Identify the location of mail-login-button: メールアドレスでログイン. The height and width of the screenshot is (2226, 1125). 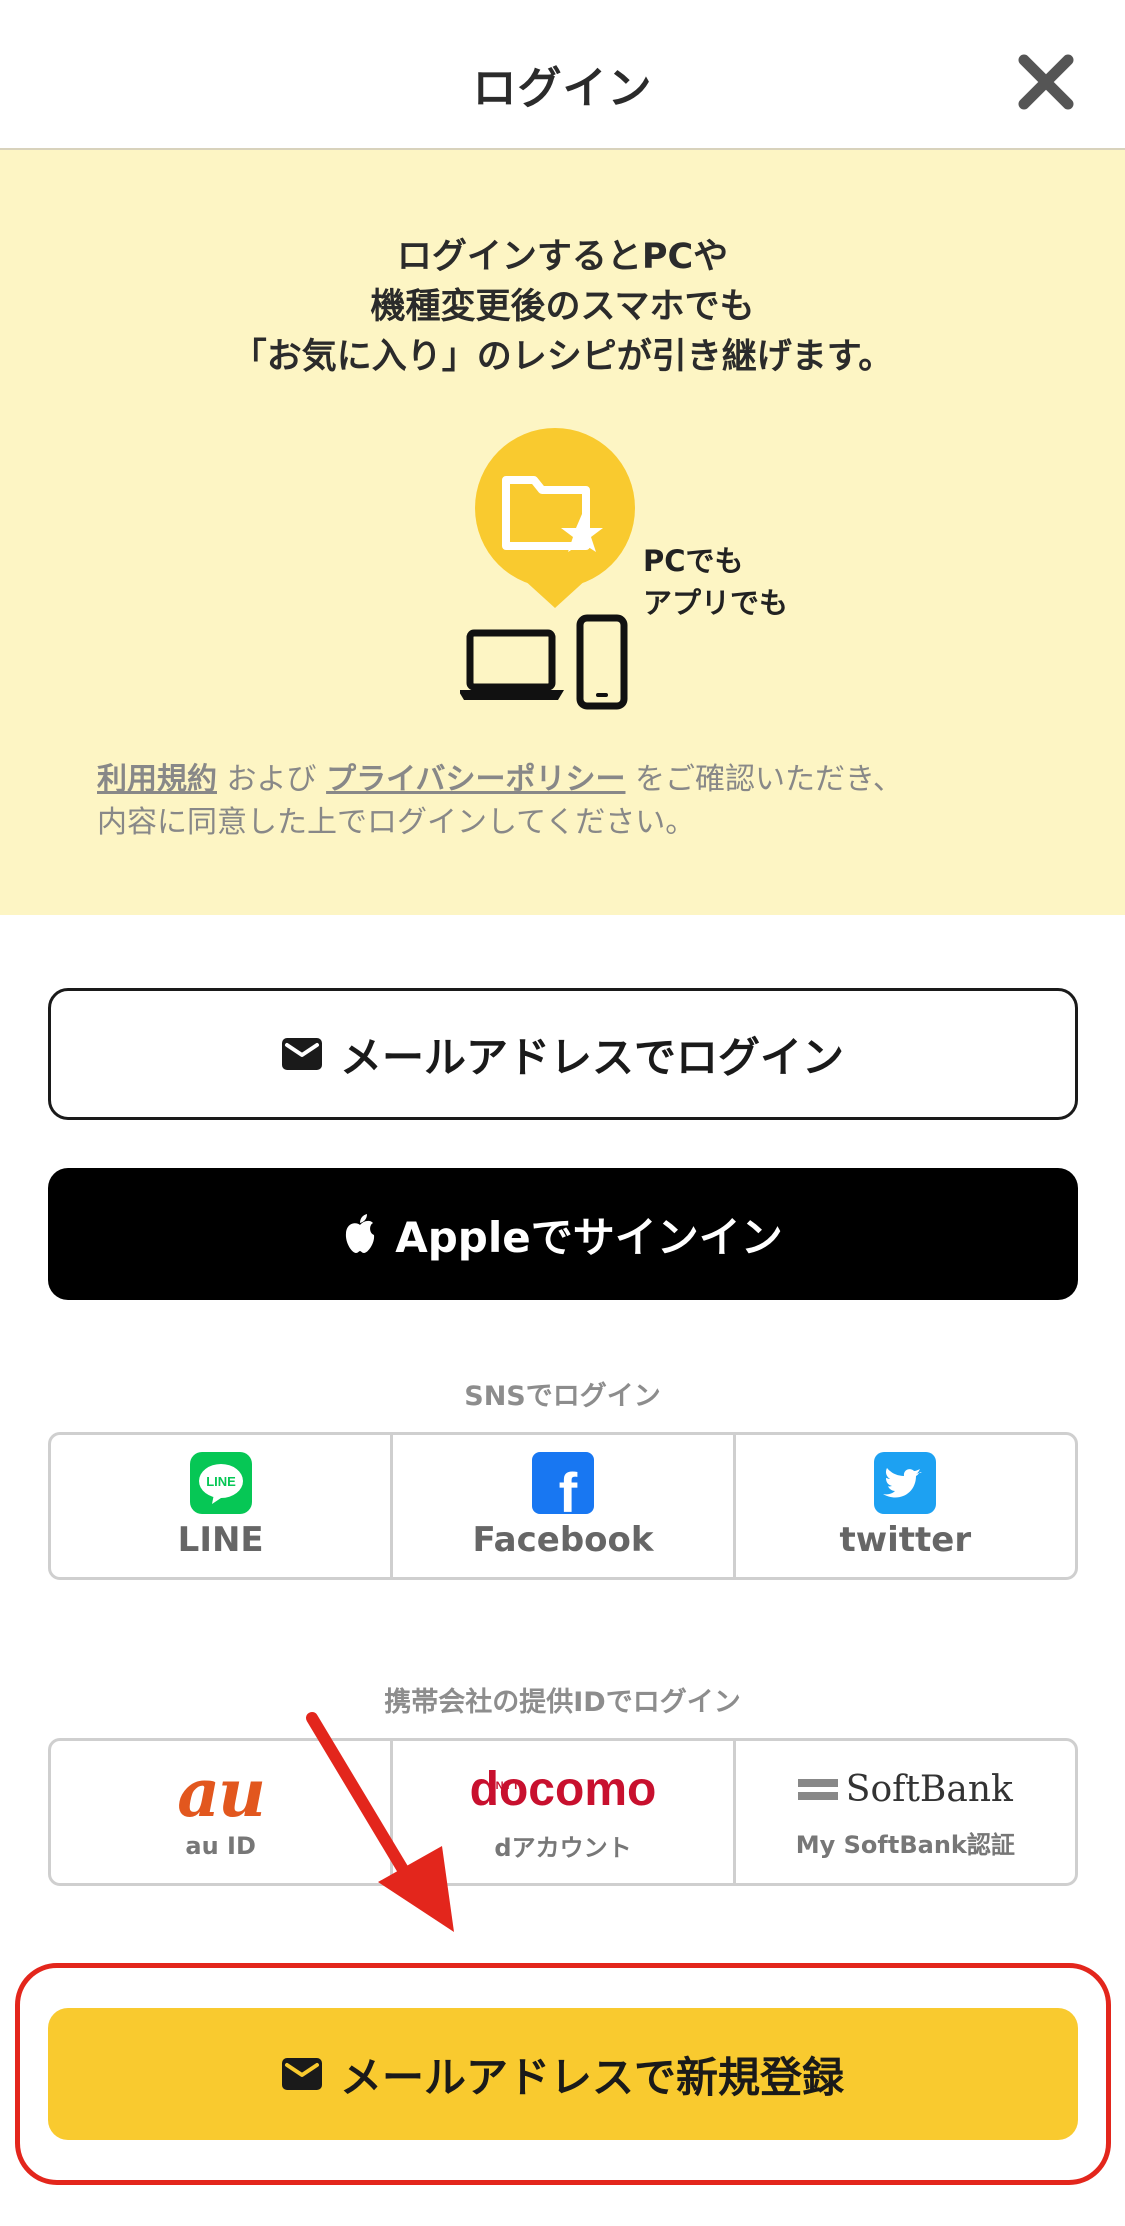
(563, 1054).